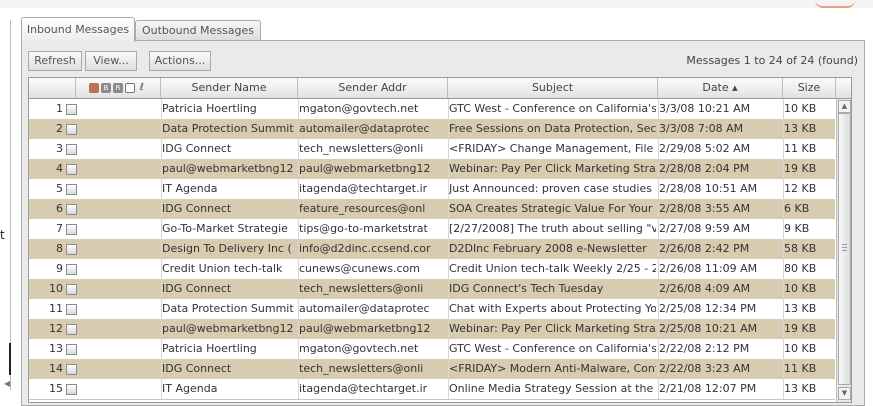 The width and height of the screenshot is (873, 406). Describe the element at coordinates (56, 348) in the screenshot. I see `row-number: 13` at that location.